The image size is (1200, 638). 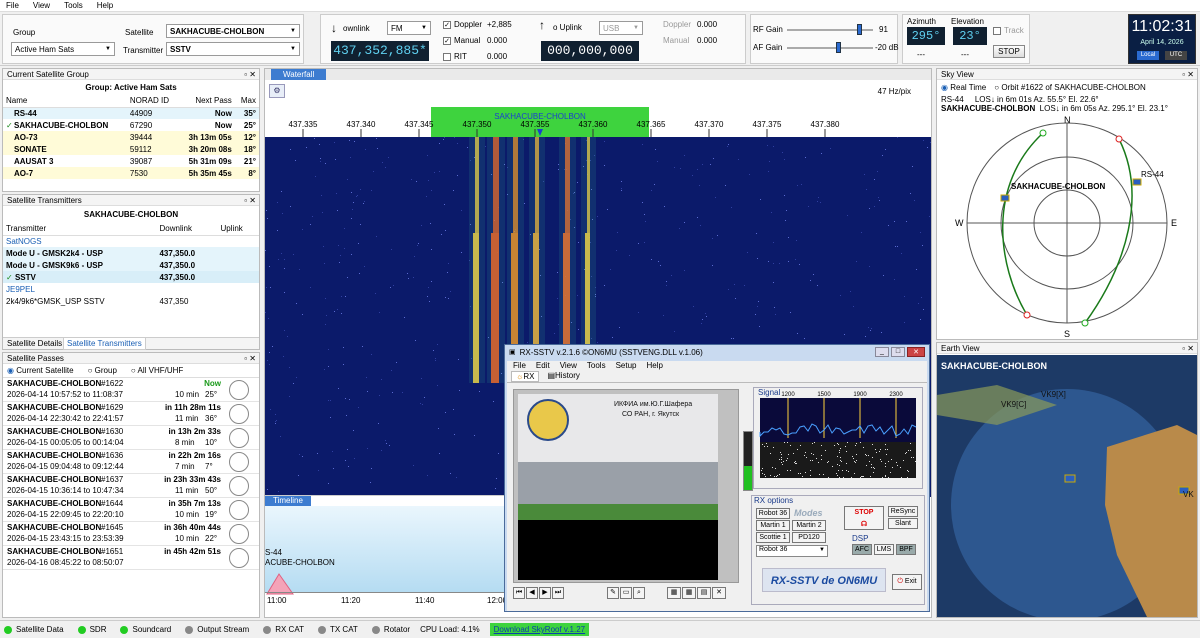 What do you see at coordinates (299, 74) in the screenshot?
I see `tab-waterfall: Waterfall` at bounding box center [299, 74].